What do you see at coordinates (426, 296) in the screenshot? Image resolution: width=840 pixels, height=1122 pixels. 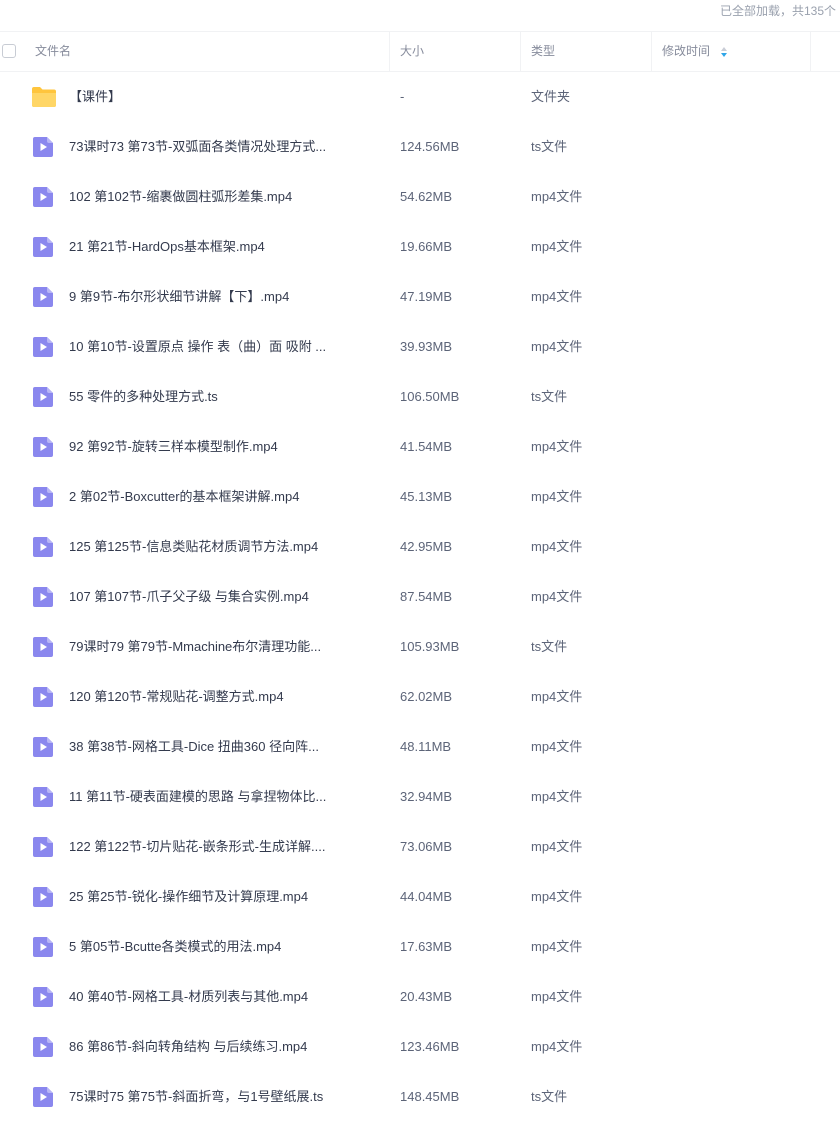 I see `file-size: 47.19MB` at bounding box center [426, 296].